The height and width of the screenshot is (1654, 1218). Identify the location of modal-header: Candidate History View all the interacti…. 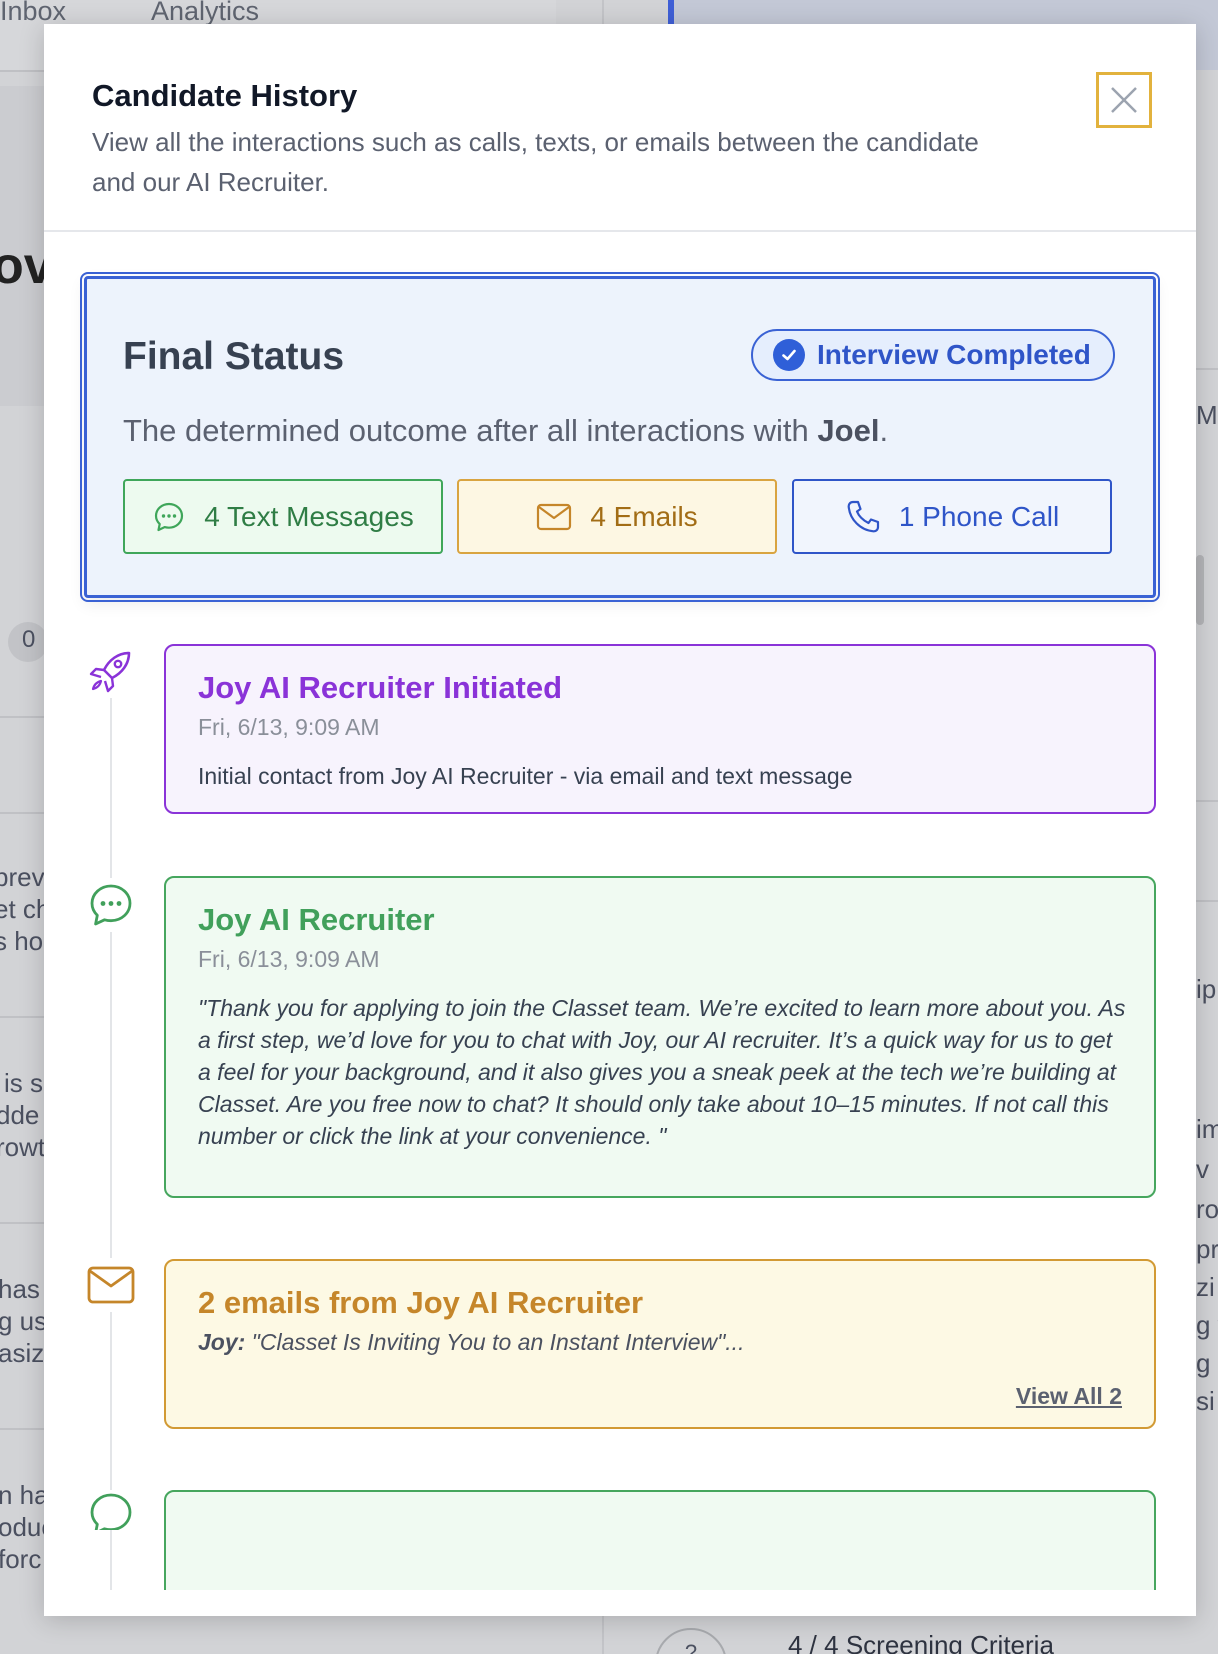
(620, 128).